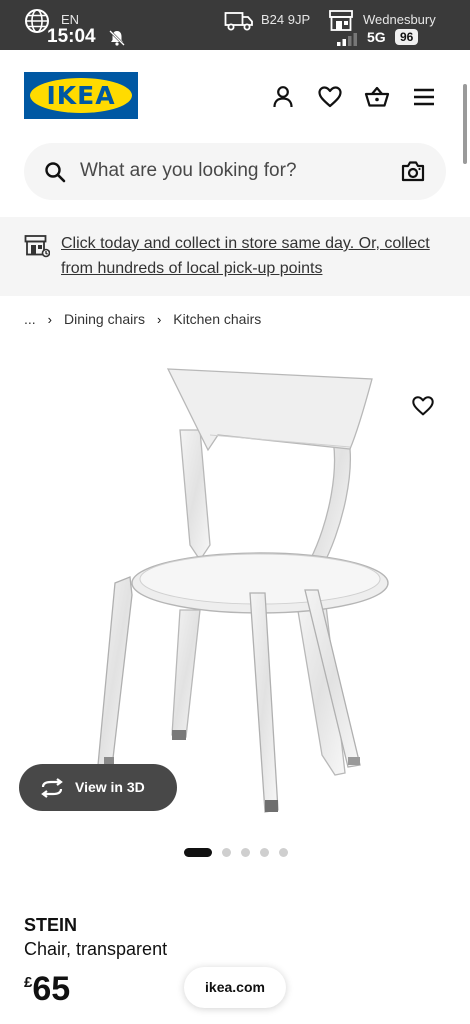 This screenshot has width=470, height=1024. I want to click on heart-icon, so click(330, 97).